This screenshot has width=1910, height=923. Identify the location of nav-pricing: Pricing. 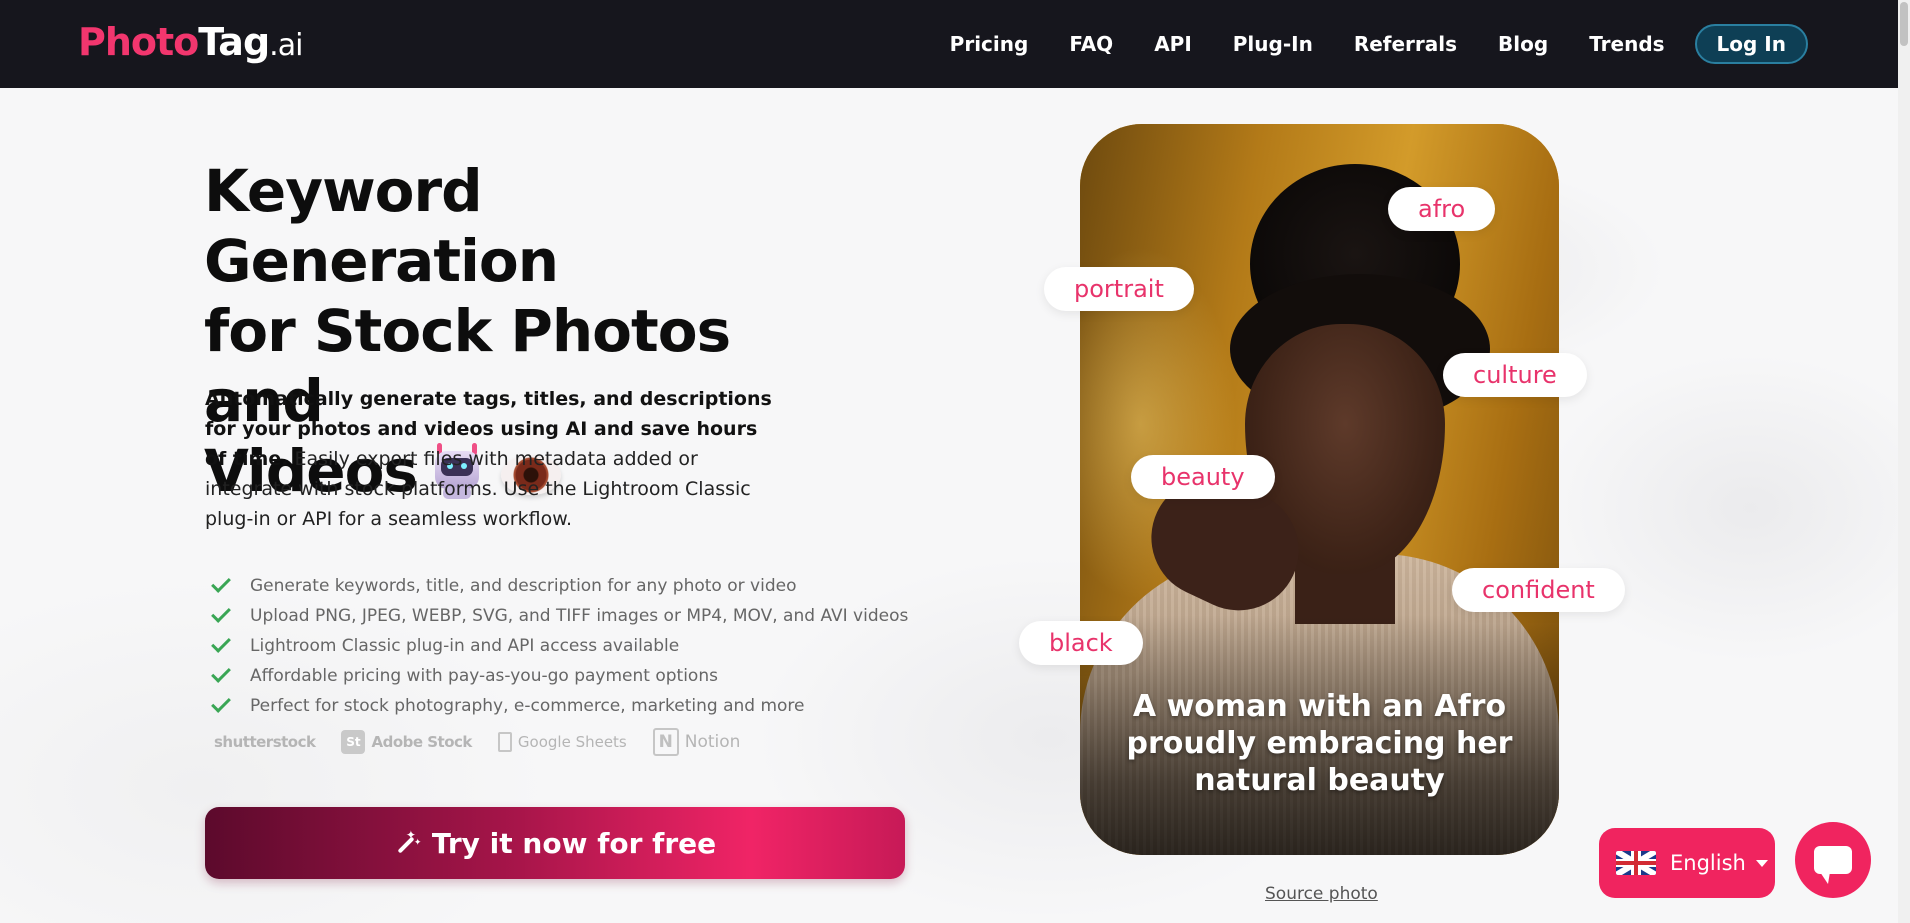
(989, 44).